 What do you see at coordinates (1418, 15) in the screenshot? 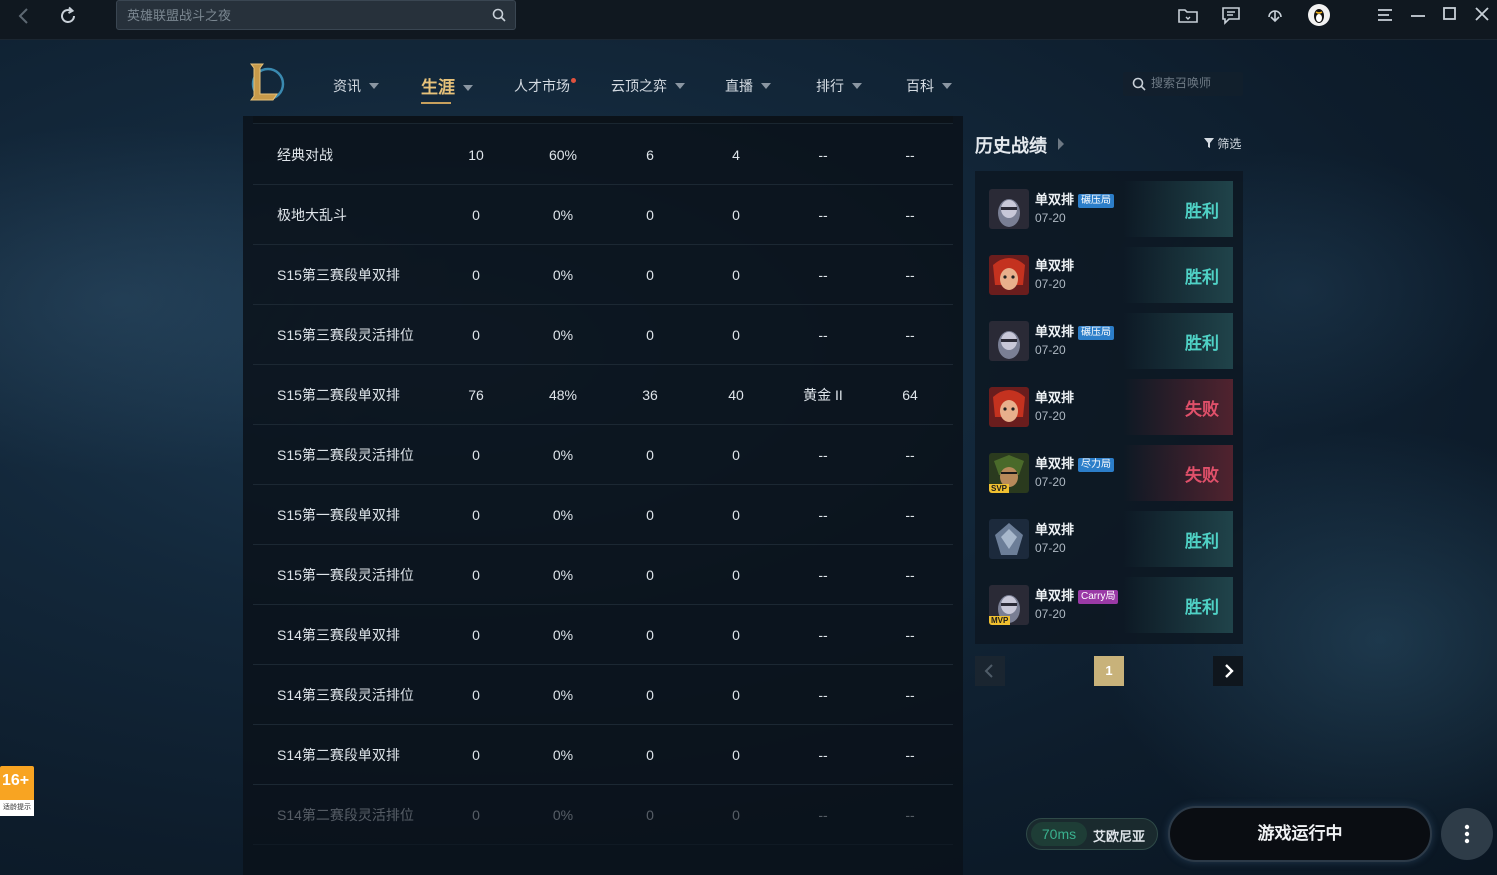
I see `minimize-icon` at bounding box center [1418, 15].